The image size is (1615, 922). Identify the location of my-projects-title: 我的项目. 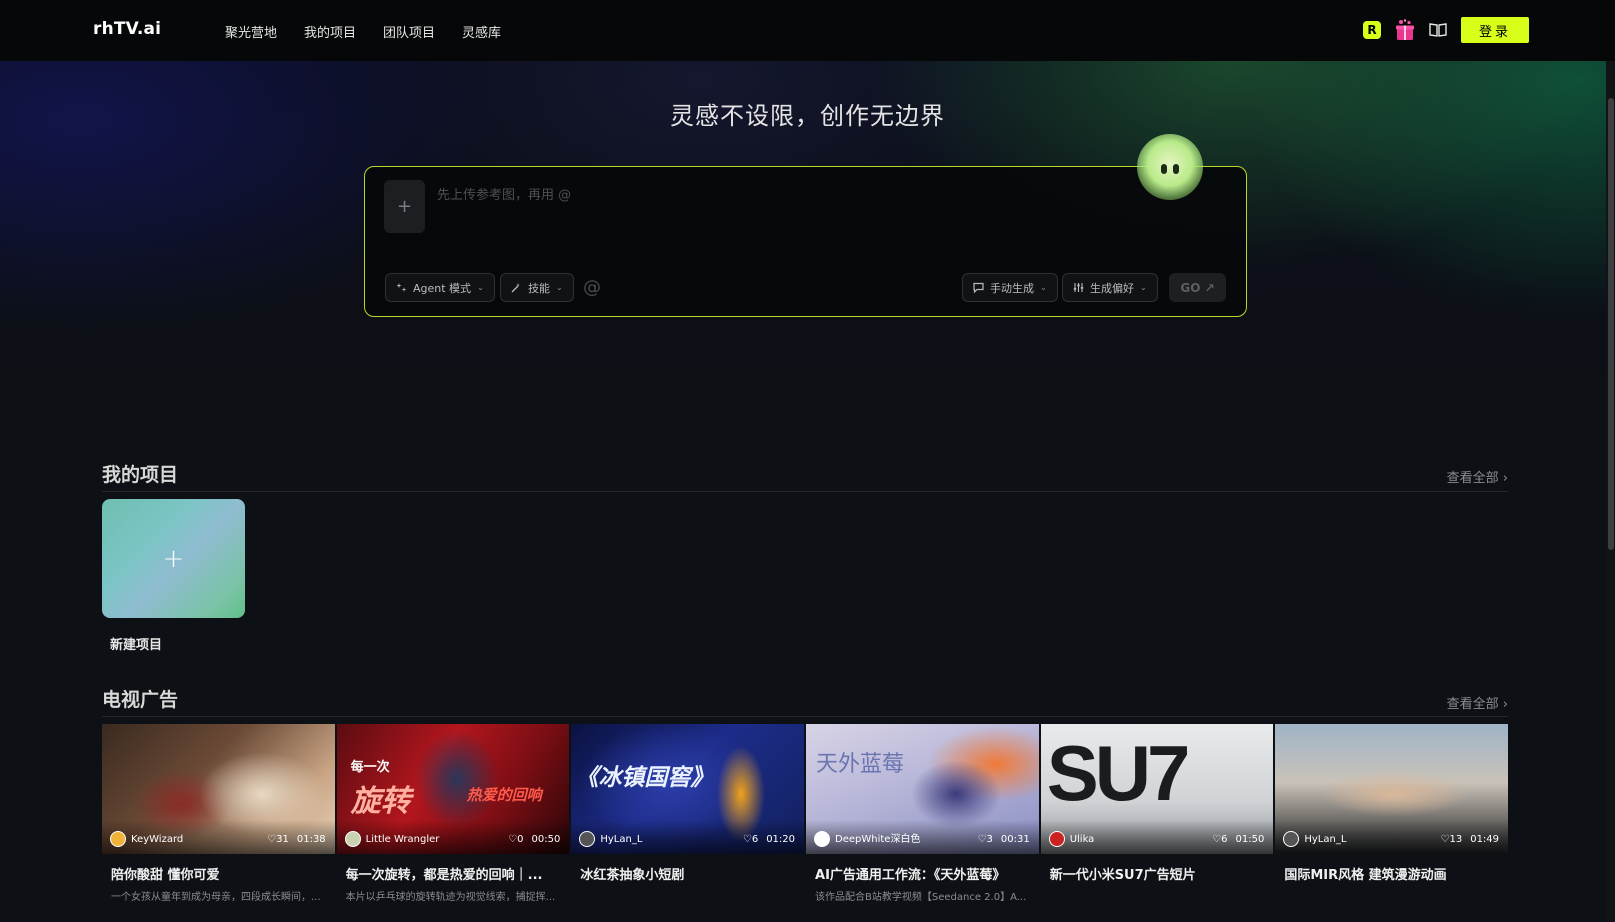
(140, 475).